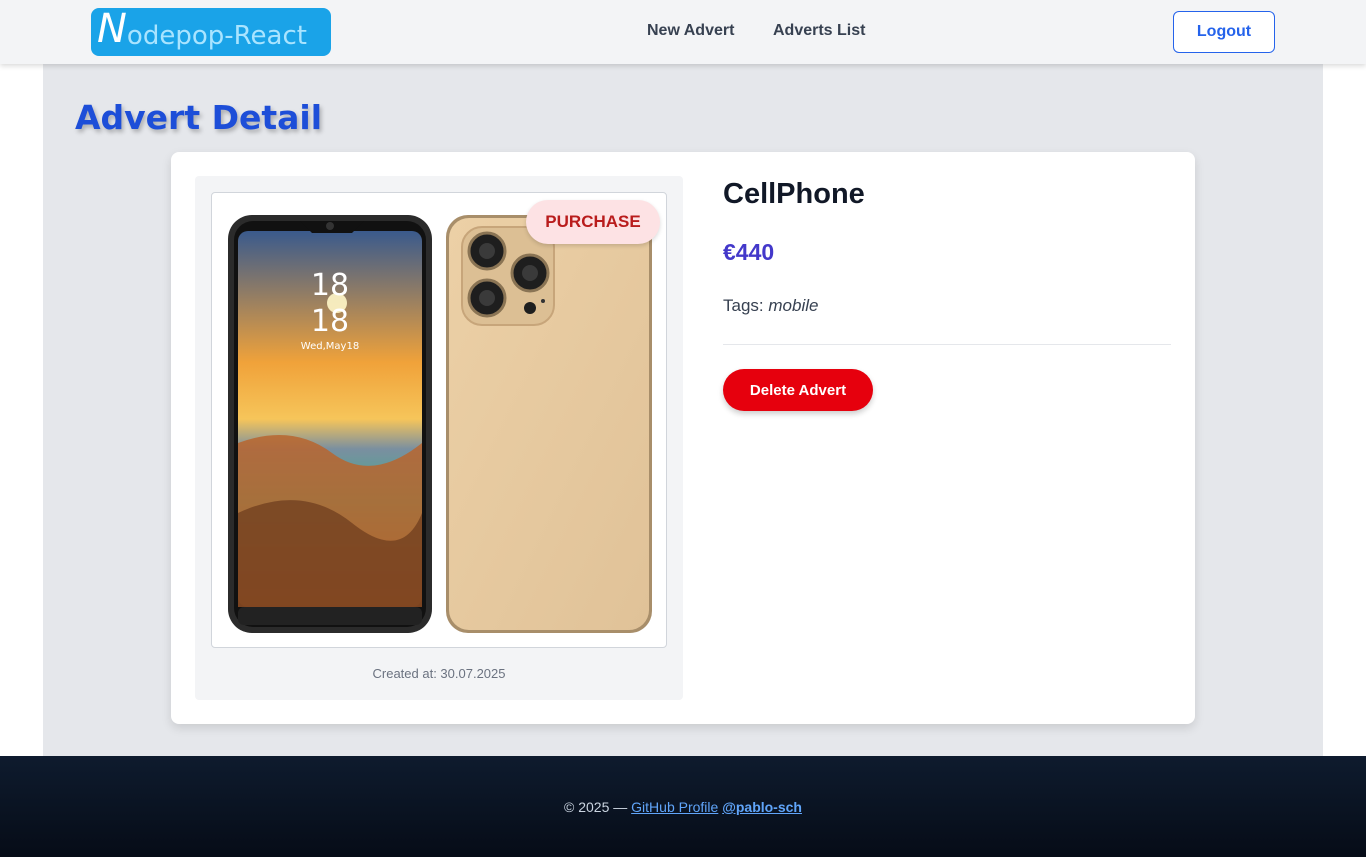 The image size is (1366, 857). I want to click on footer-text: © 2025 — GitHub Profile @pablo-sch, so click(683, 807).